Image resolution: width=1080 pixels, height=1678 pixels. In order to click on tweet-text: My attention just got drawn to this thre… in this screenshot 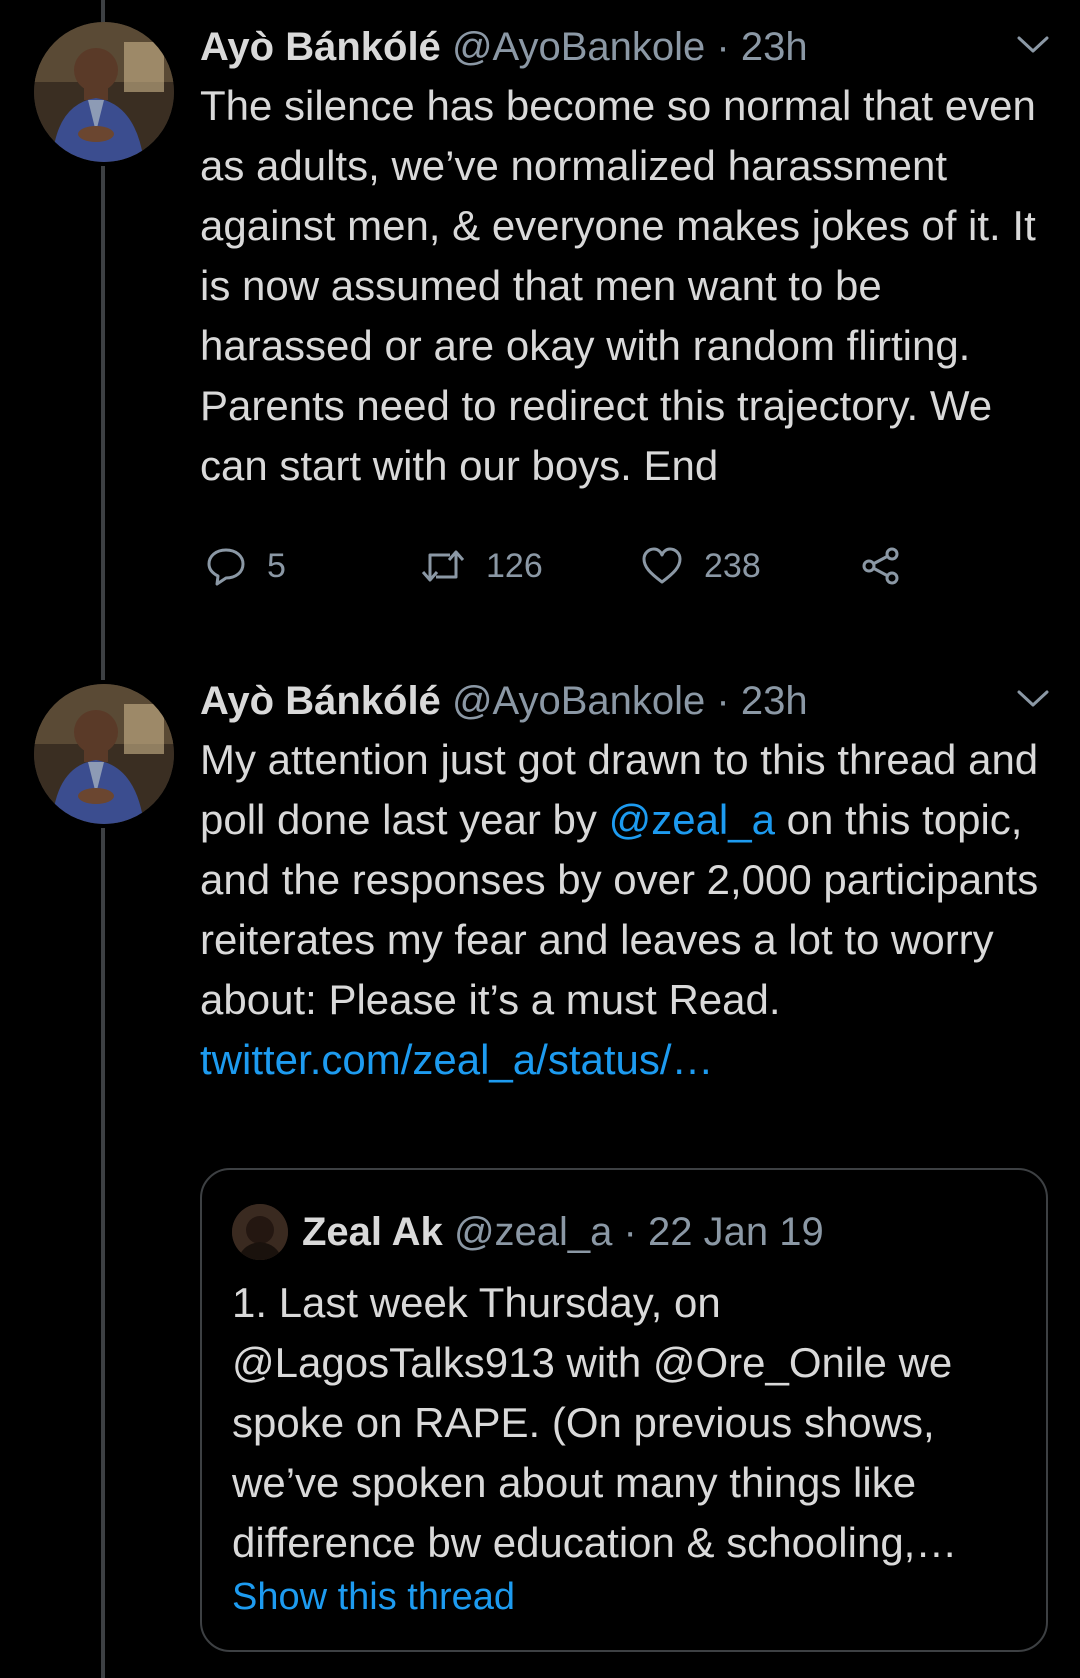, I will do `click(625, 880)`.